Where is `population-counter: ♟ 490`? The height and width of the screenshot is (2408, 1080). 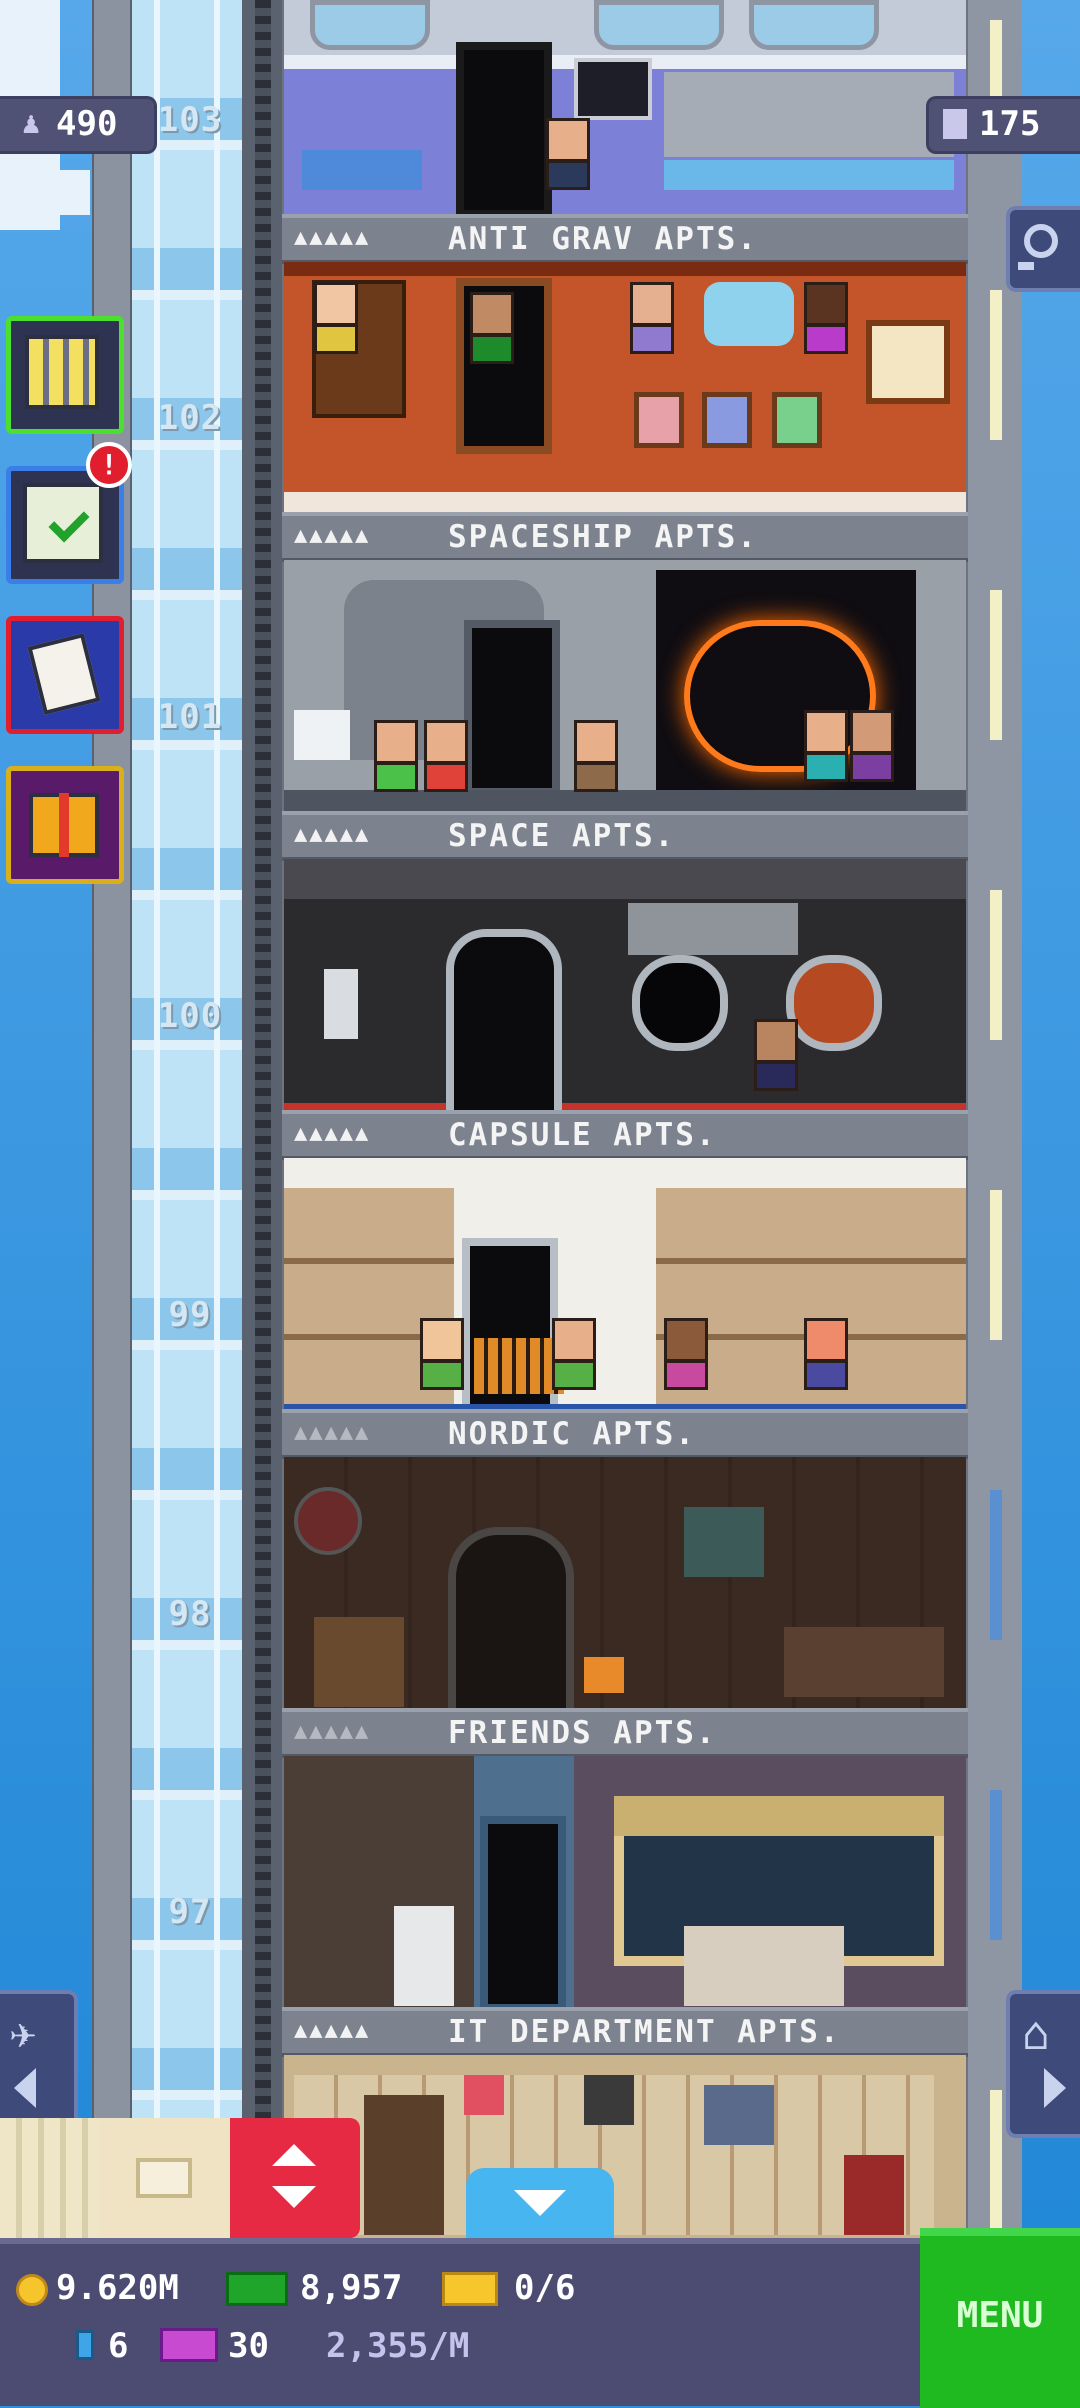 population-counter: ♟ 490 is located at coordinates (78, 125).